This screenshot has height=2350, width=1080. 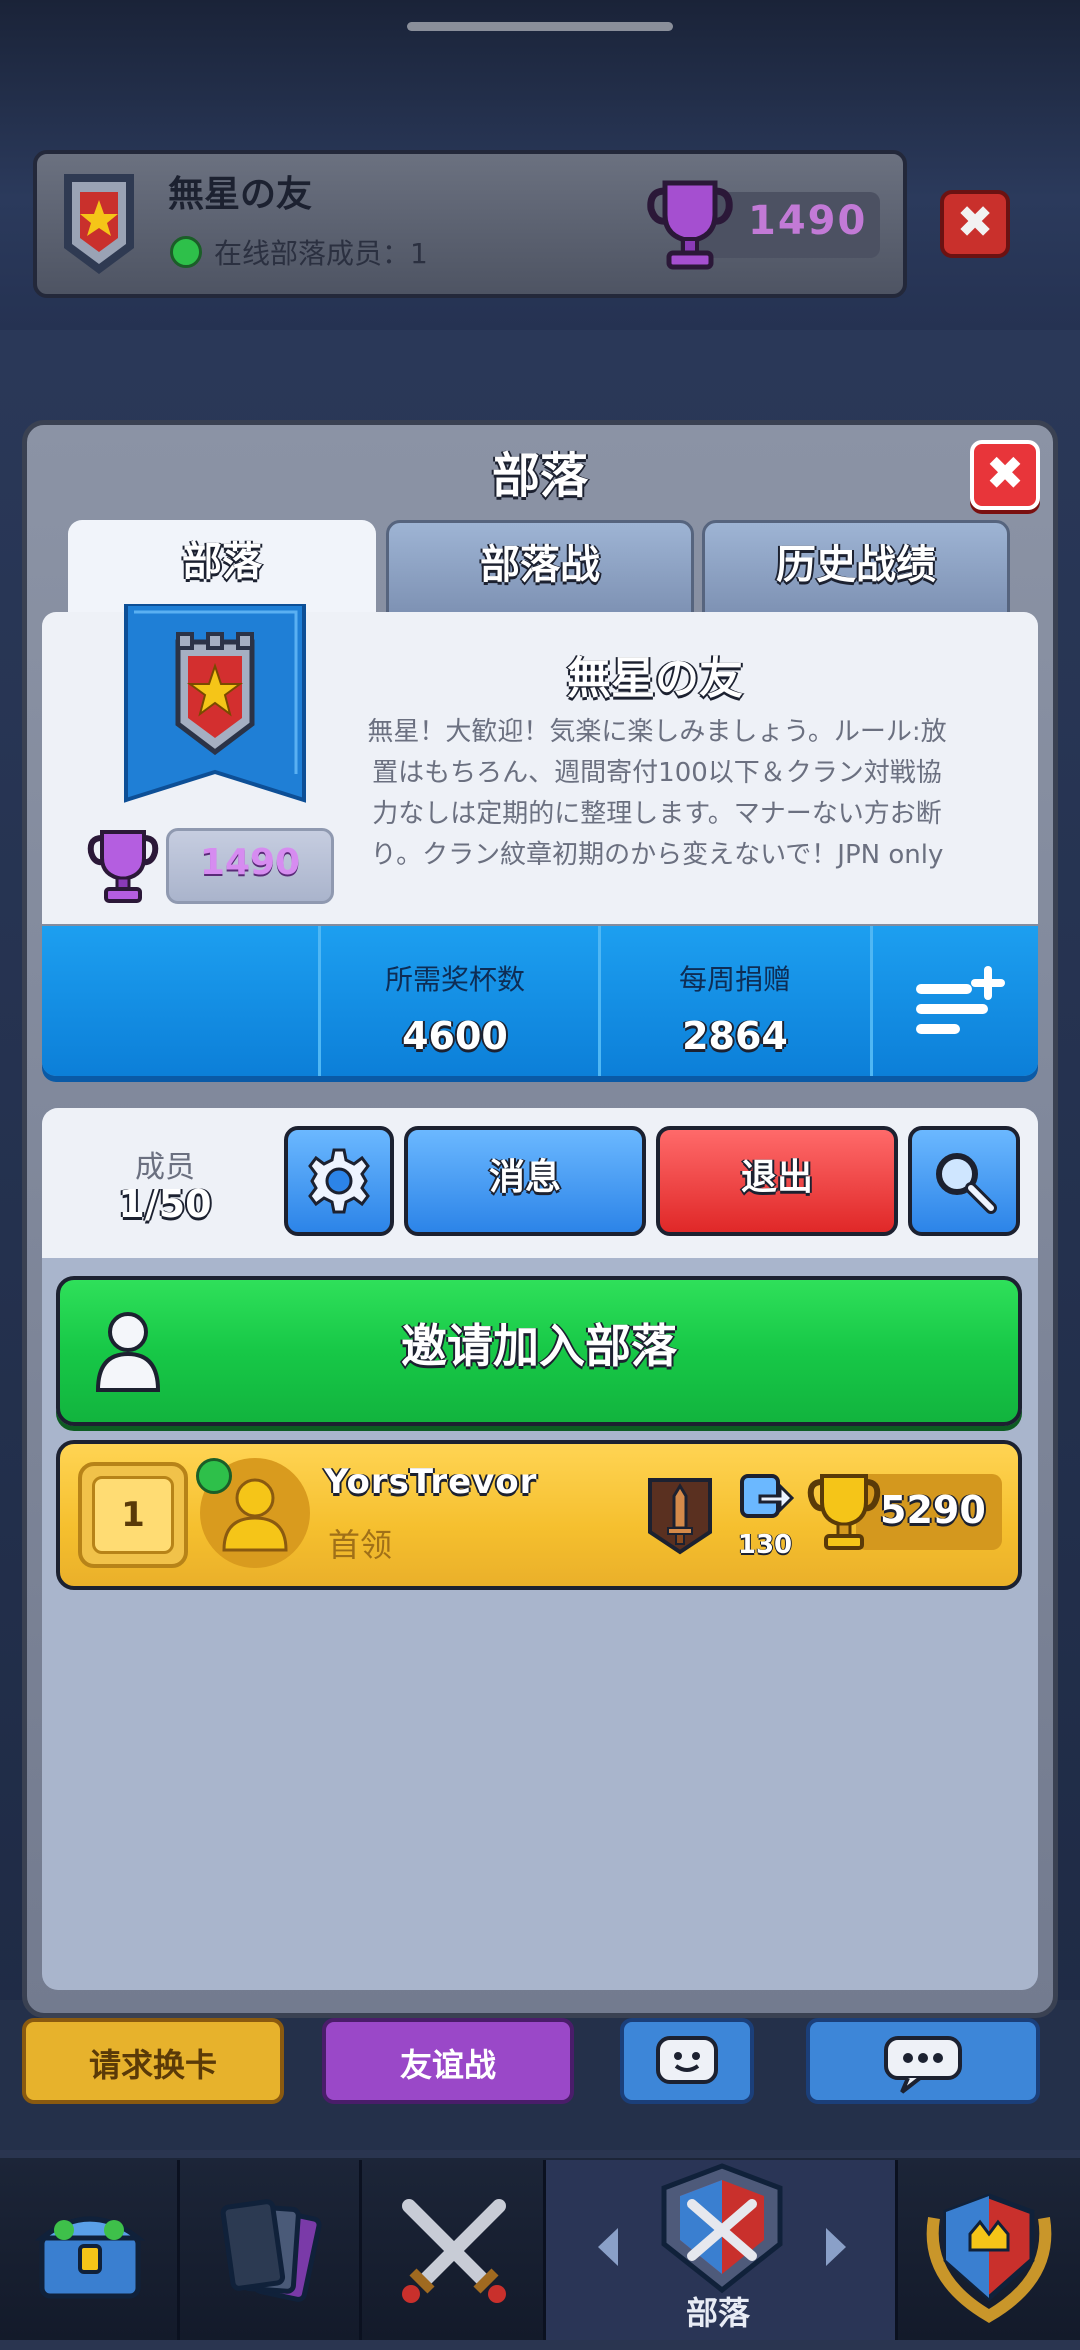 What do you see at coordinates (765, 1545) in the screenshot?
I see `member-donations: 130` at bounding box center [765, 1545].